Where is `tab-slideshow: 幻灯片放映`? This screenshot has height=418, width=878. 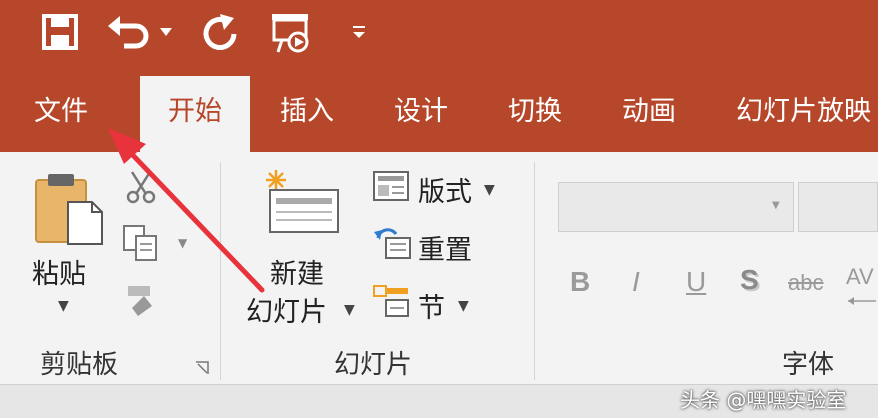 tab-slideshow: 幻灯片放映 is located at coordinates (793, 112).